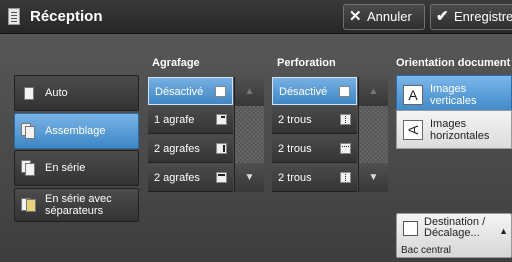 The height and width of the screenshot is (262, 512). Describe the element at coordinates (413, 130) in the screenshot. I see `landscape-icon: A` at that location.